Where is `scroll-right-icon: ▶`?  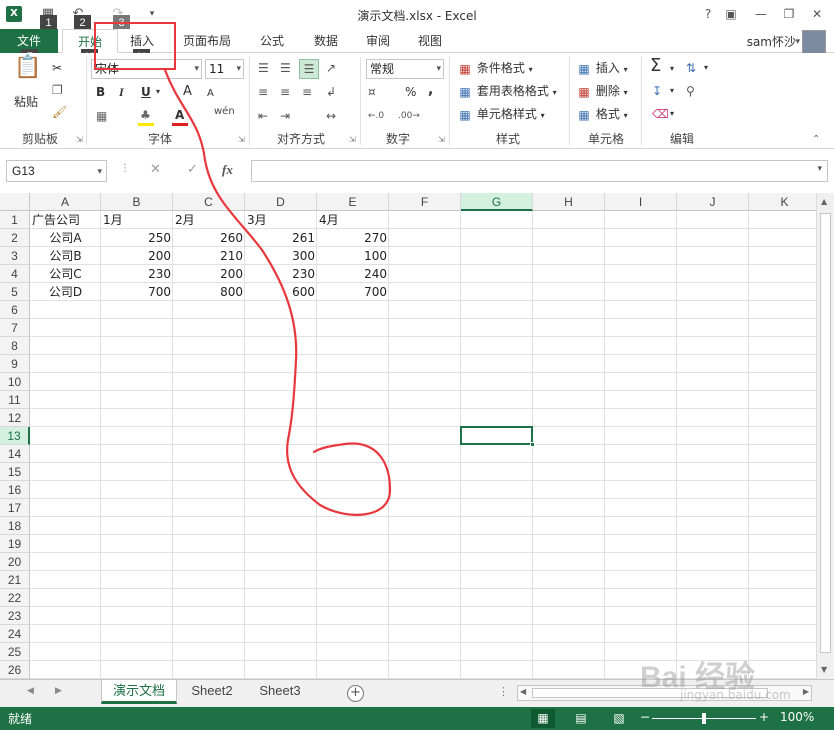 scroll-right-icon: ▶ is located at coordinates (806, 691).